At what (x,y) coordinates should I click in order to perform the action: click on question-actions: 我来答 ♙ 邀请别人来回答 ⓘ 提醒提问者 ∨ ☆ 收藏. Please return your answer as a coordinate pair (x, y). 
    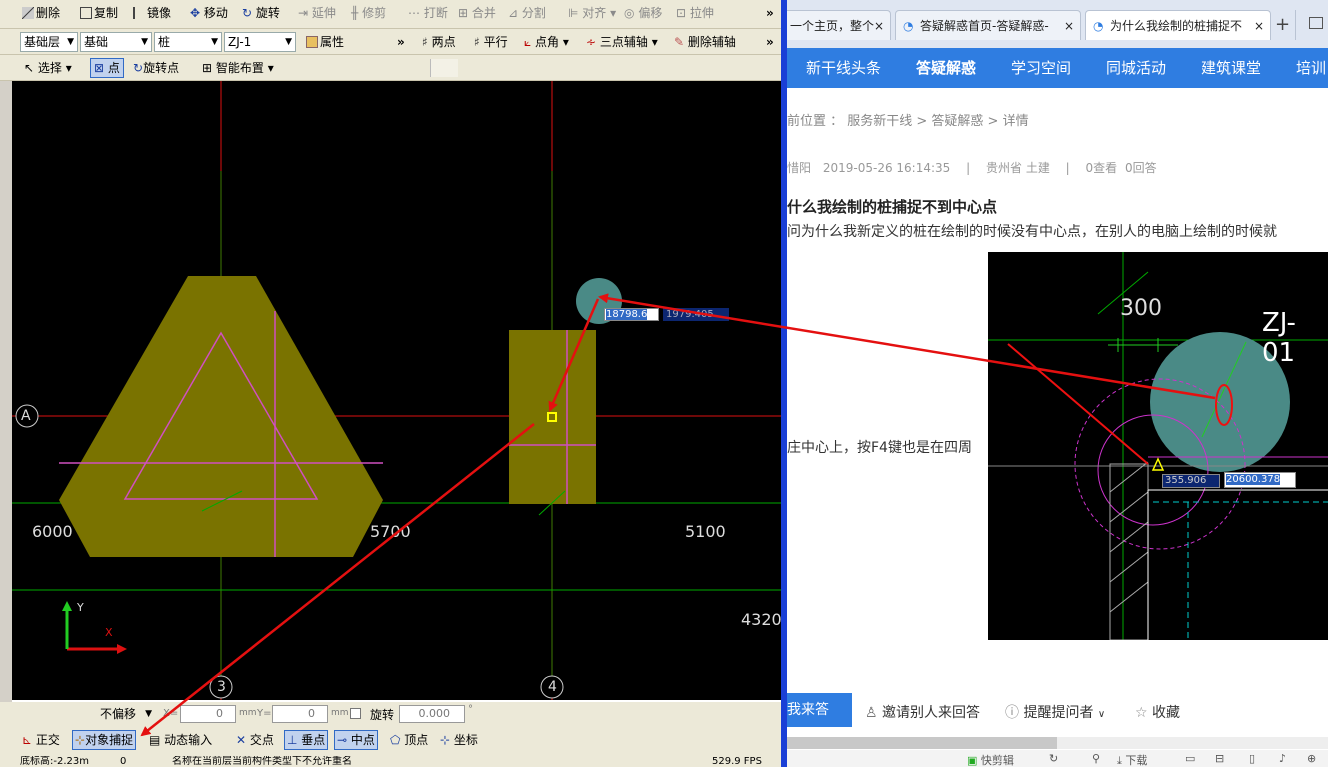
    Looking at the image, I should click on (1057, 711).